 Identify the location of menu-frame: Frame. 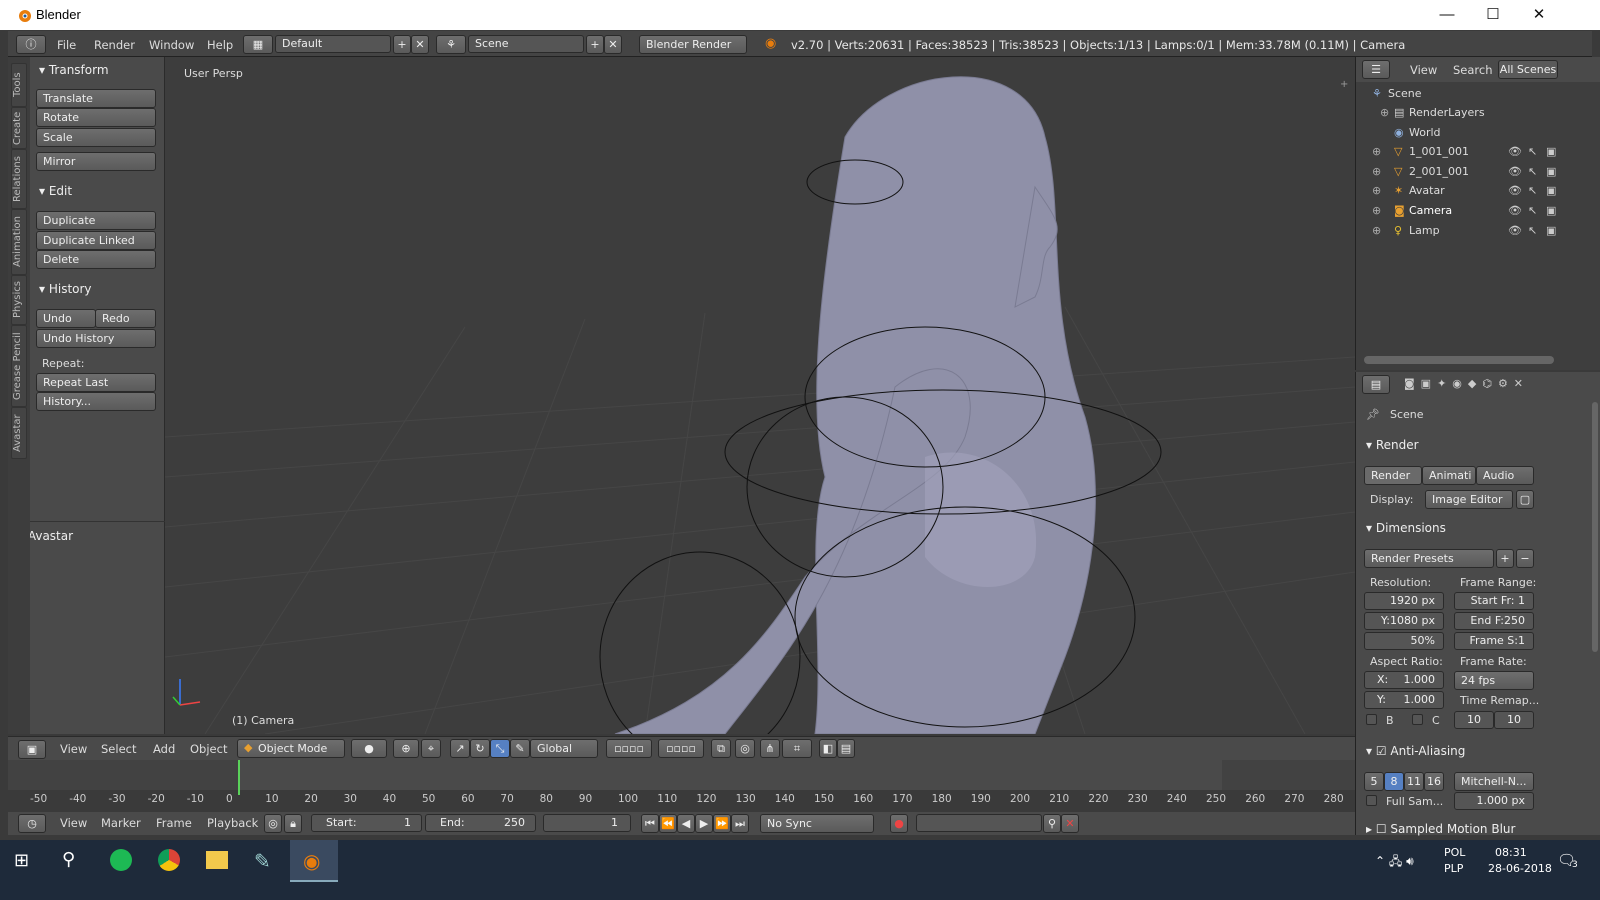
(174, 823).